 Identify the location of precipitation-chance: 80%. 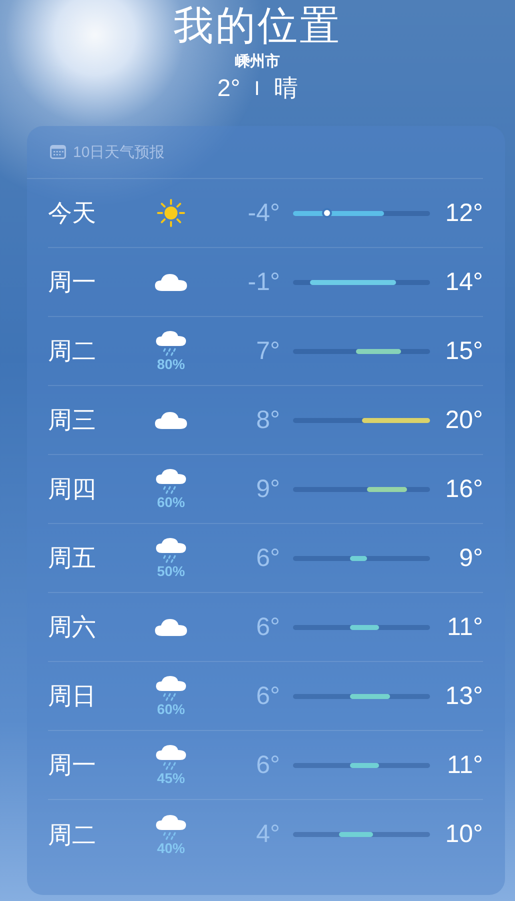
(171, 364).